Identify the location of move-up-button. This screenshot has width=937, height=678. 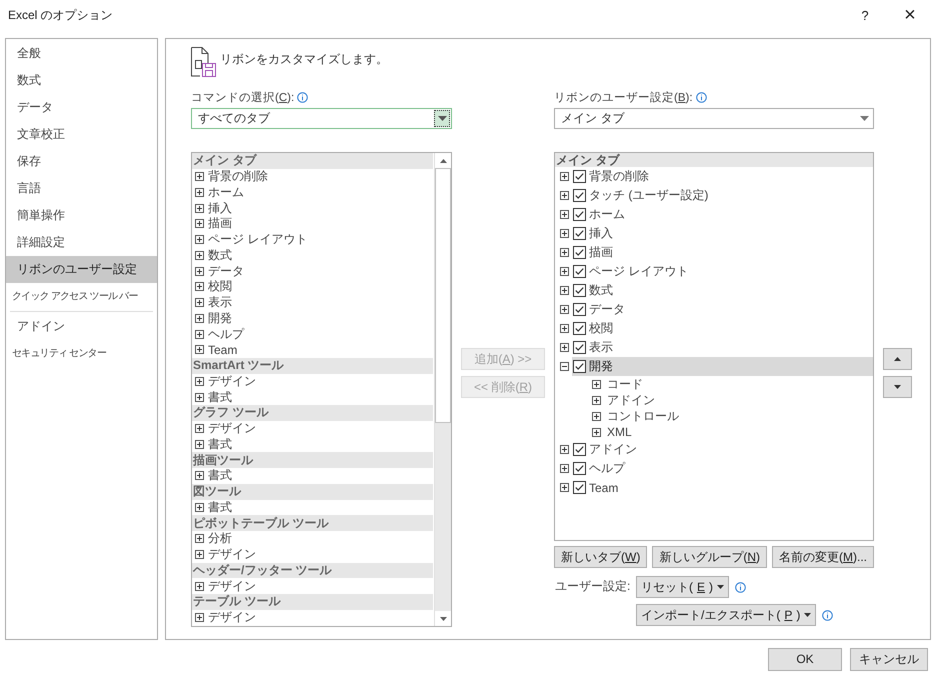
(897, 359).